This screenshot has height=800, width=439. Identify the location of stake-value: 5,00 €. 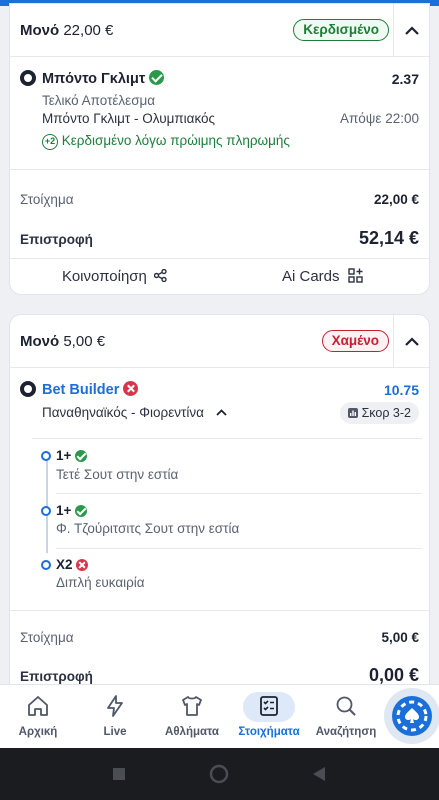
(400, 637).